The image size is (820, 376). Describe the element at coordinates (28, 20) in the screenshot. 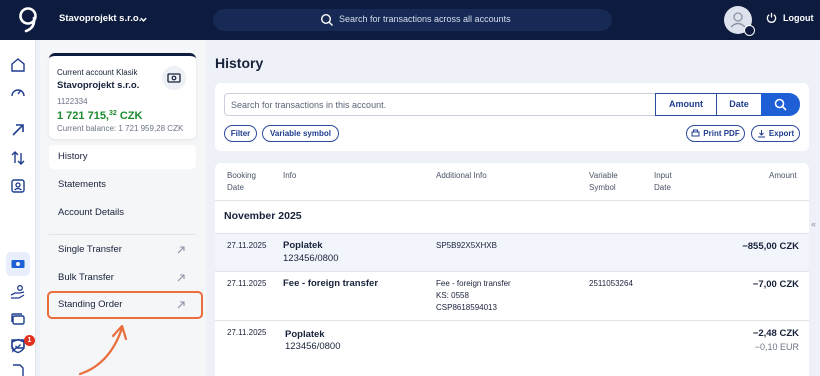

I see `bank-logo-icon` at that location.